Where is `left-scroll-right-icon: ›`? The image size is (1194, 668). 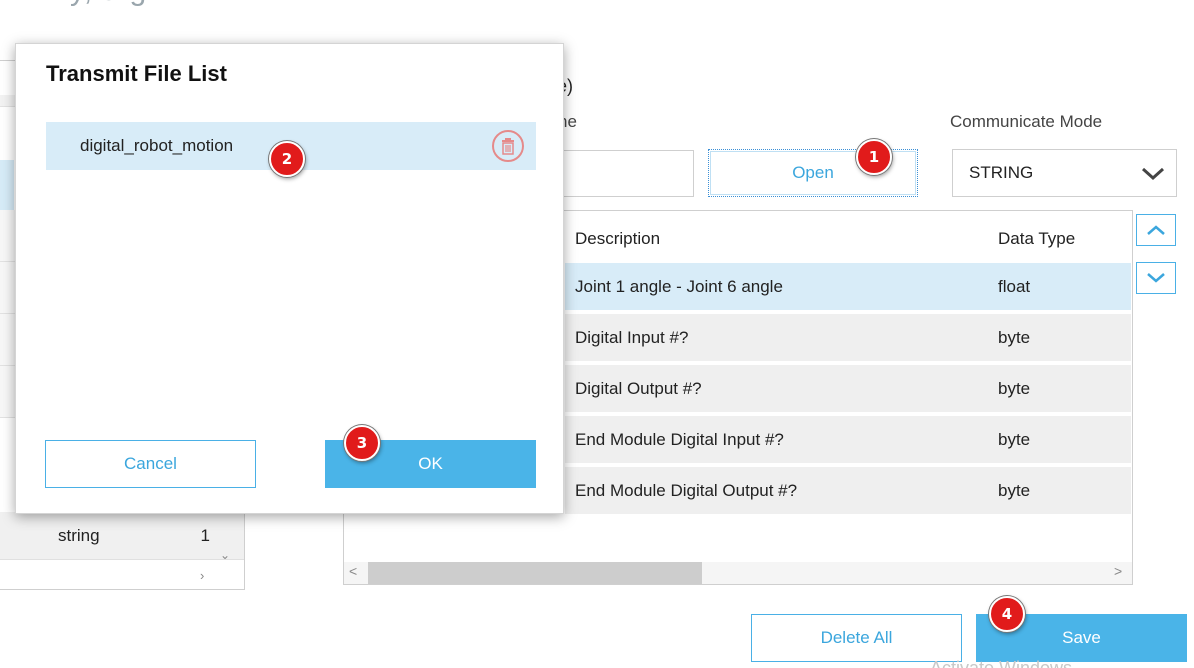
left-scroll-right-icon: › is located at coordinates (202, 575).